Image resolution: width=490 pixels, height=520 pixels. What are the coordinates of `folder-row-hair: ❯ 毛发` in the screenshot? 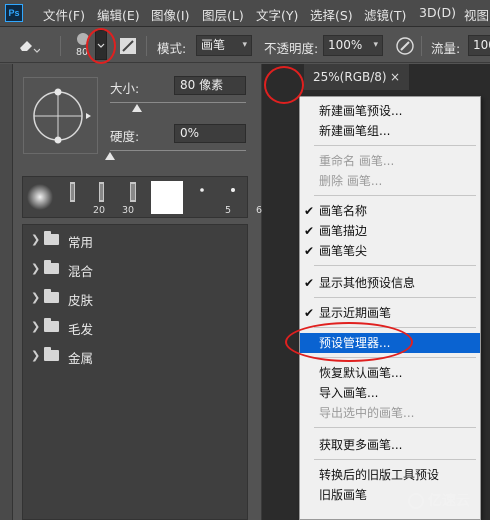 It's located at (136, 326).